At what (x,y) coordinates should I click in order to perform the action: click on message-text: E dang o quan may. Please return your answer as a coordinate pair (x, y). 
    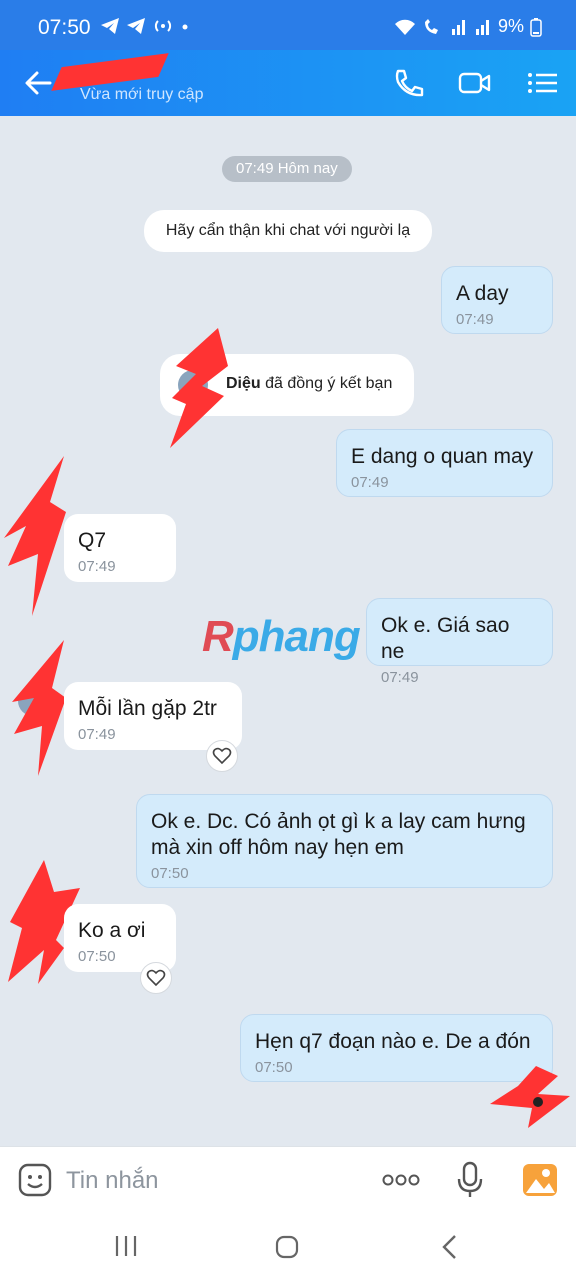
    Looking at the image, I should click on (442, 456).